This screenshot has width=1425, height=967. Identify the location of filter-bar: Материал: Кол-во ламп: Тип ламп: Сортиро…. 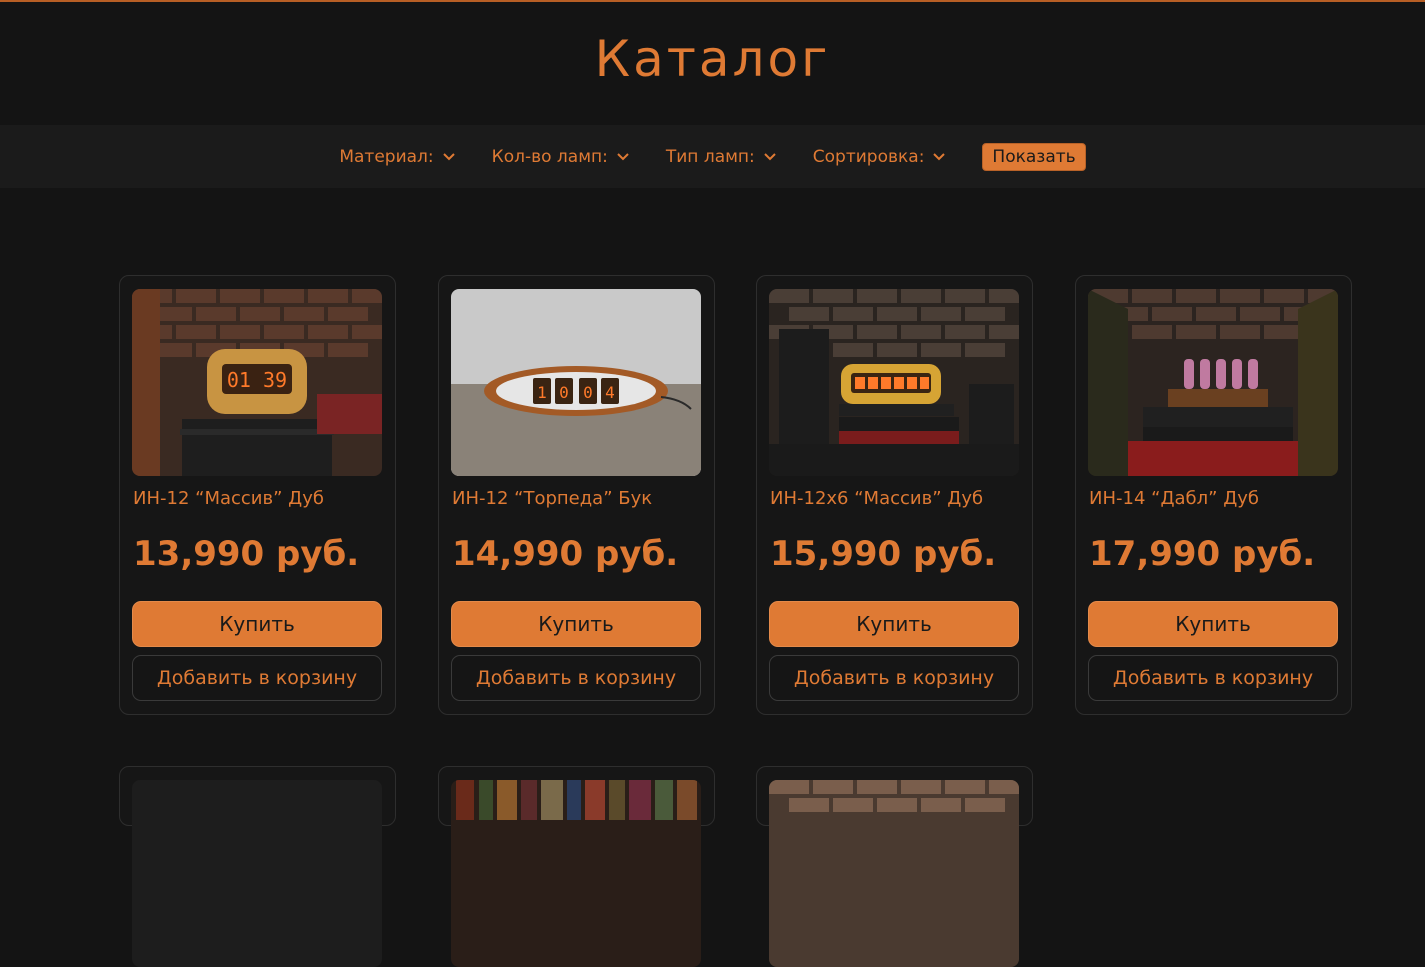
(712, 156).